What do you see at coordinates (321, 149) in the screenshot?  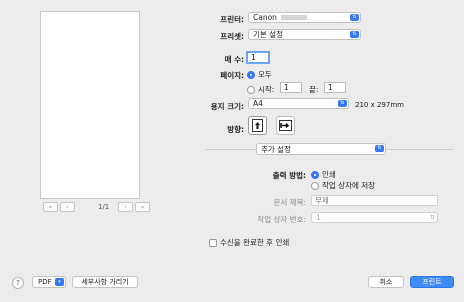 I see `section-menu-select: 추가 설정 ⇅` at bounding box center [321, 149].